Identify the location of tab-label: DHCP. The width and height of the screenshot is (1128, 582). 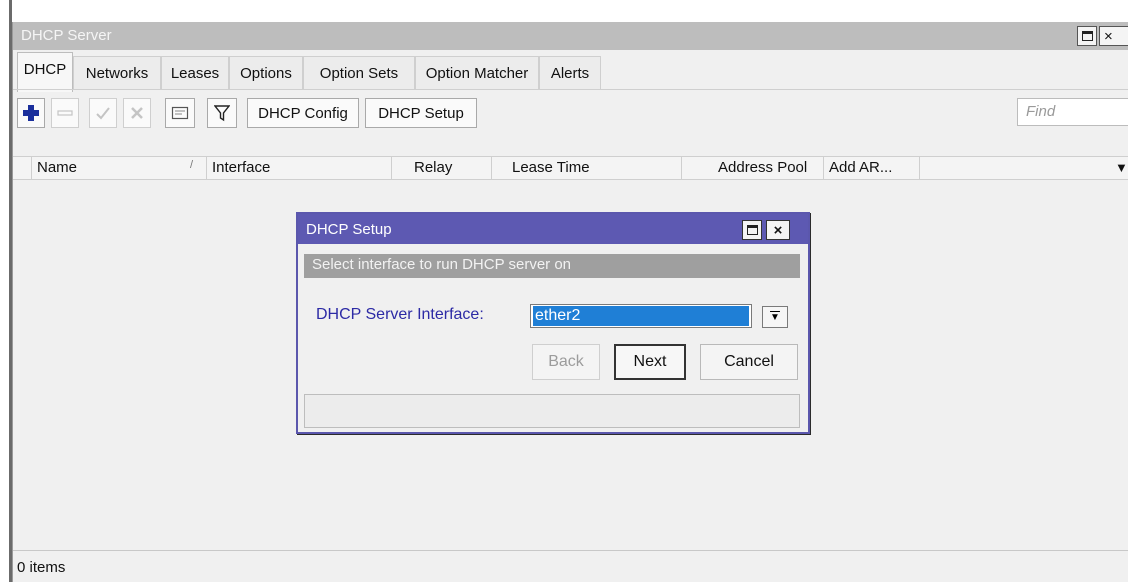
(45, 69).